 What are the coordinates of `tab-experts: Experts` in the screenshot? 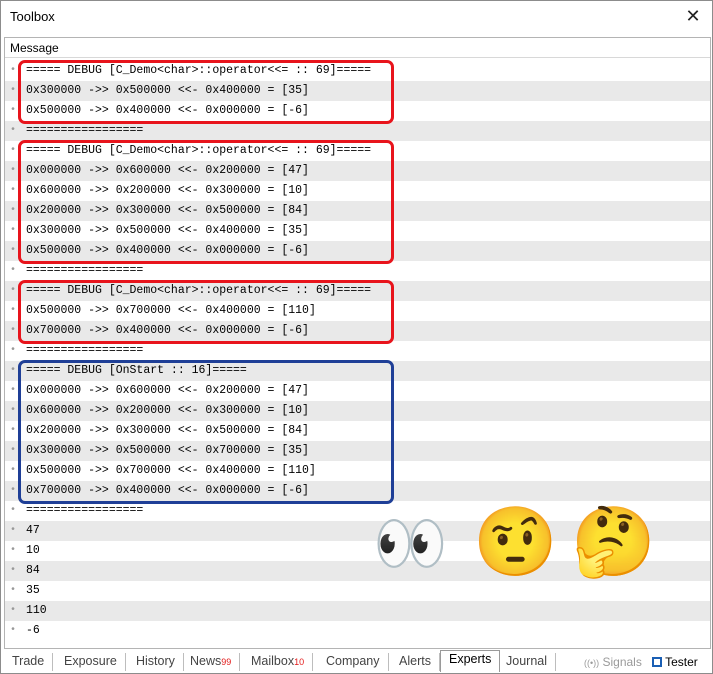 It's located at (470, 661).